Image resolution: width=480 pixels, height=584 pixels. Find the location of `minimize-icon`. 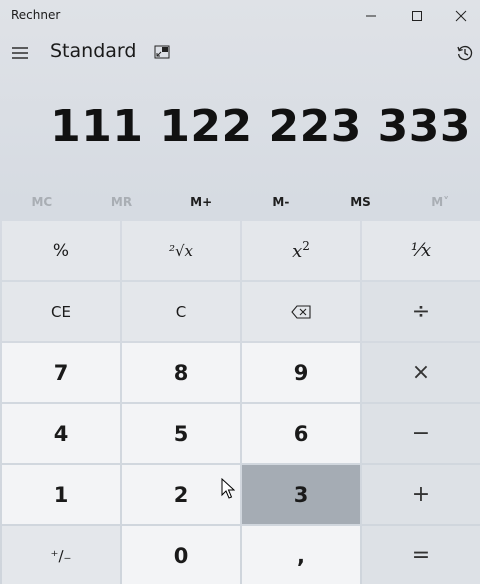

minimize-icon is located at coordinates (371, 16).